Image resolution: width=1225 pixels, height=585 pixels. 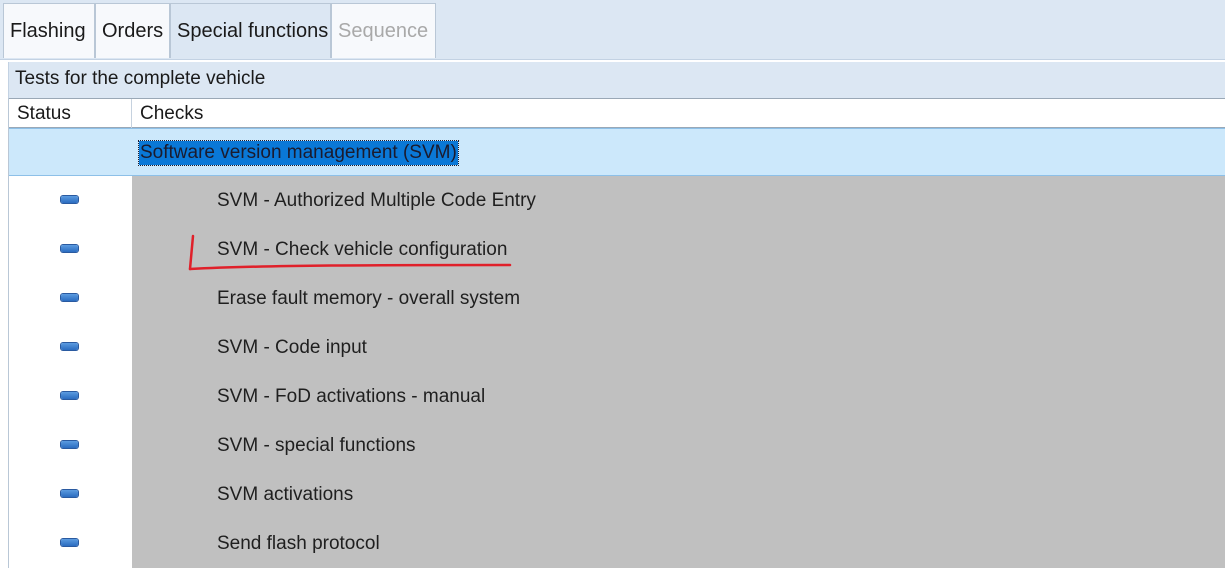 I want to click on table-row: Send flash protocol, so click(x=617, y=543).